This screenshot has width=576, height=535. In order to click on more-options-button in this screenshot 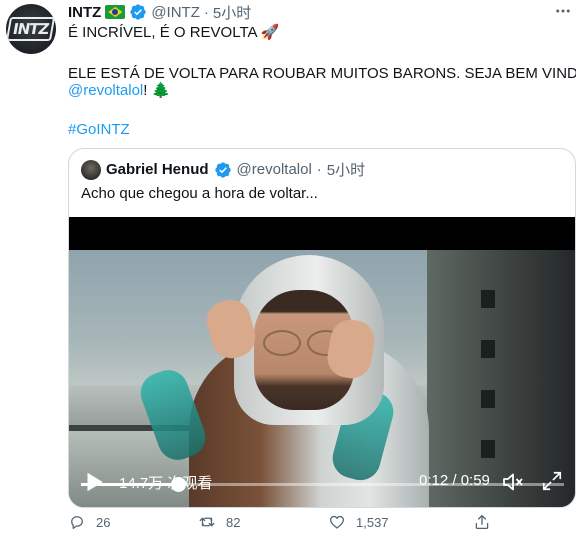, I will do `click(563, 11)`.